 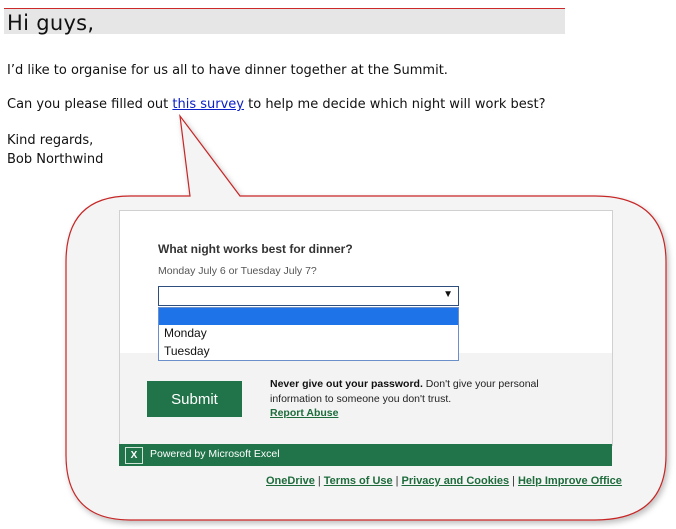 What do you see at coordinates (308, 316) in the screenshot?
I see `dropdown-option-blank` at bounding box center [308, 316].